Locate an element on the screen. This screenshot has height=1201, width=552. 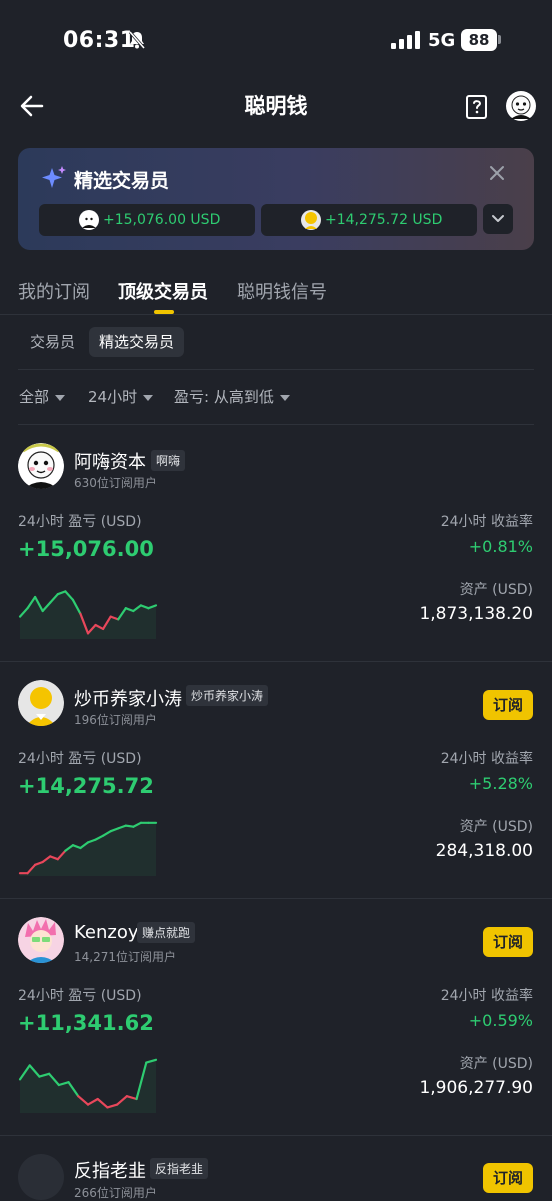
sparkline-segment is located at coordinates (129, 826).